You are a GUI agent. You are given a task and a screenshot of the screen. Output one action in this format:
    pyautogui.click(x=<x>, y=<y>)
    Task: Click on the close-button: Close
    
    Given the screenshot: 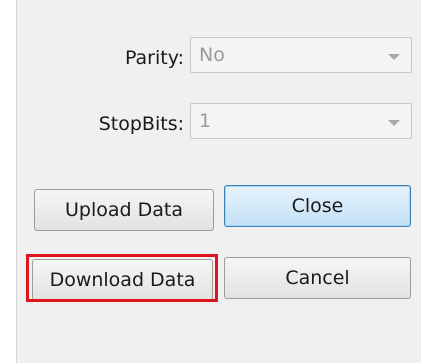 What is the action you would take?
    pyautogui.click(x=317, y=206)
    